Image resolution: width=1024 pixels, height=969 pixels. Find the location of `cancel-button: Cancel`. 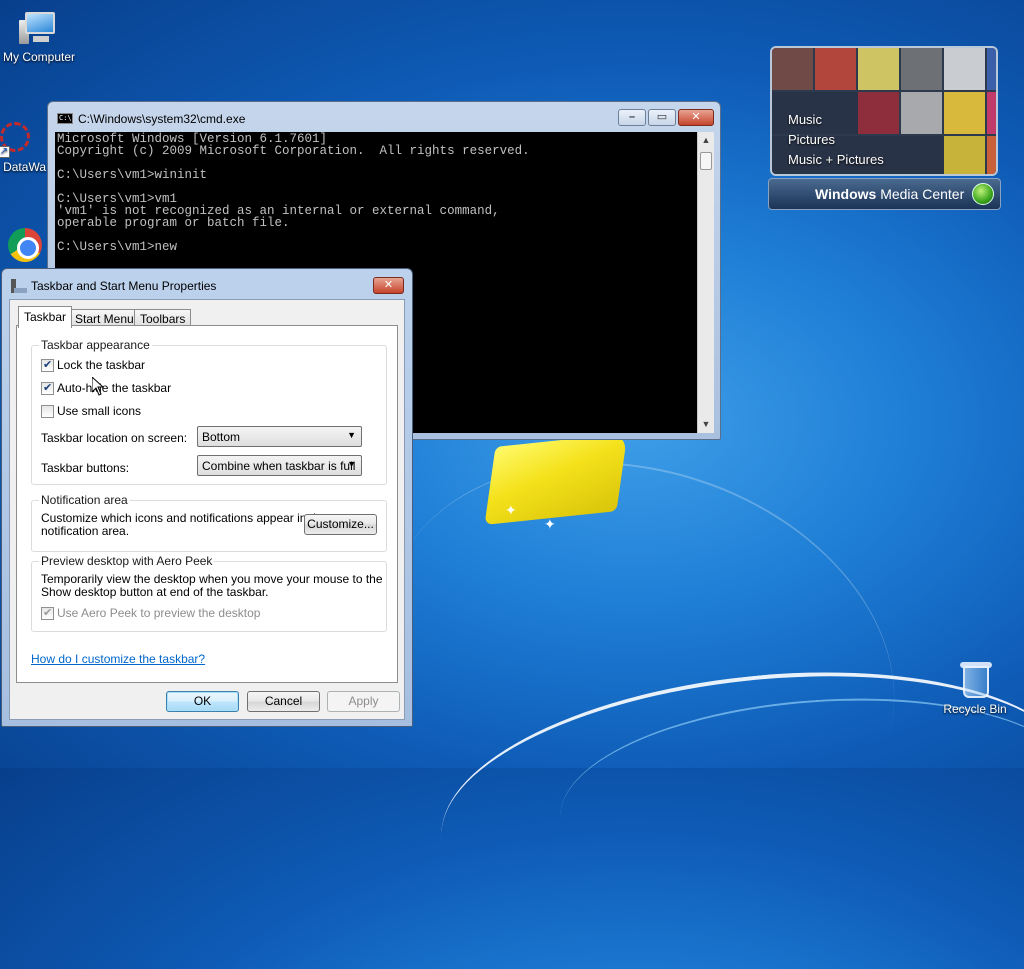

cancel-button: Cancel is located at coordinates (283, 701).